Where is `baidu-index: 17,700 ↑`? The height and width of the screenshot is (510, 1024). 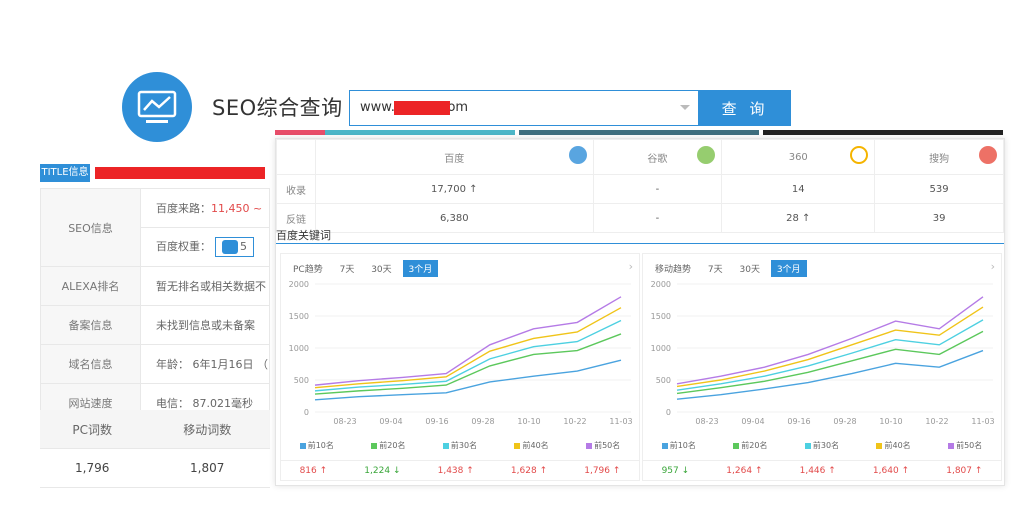 baidu-index: 17,700 ↑ is located at coordinates (454, 189).